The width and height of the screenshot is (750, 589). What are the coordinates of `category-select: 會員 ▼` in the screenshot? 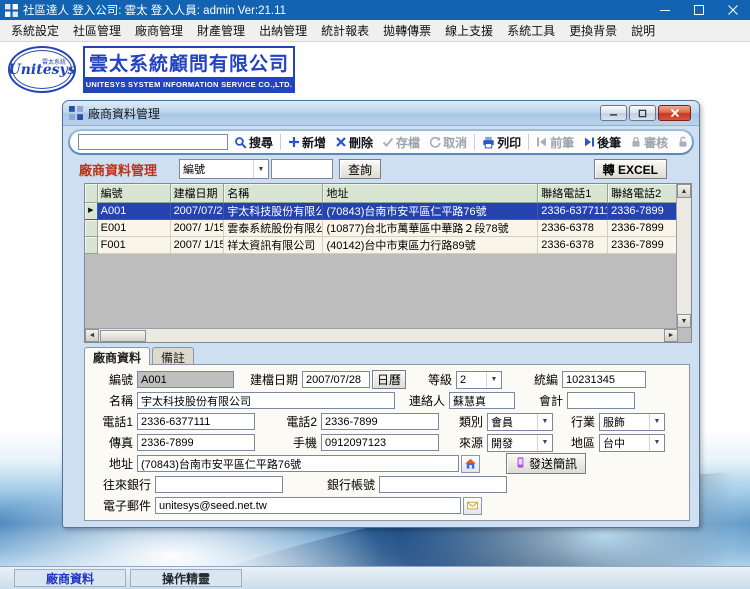 It's located at (520, 421).